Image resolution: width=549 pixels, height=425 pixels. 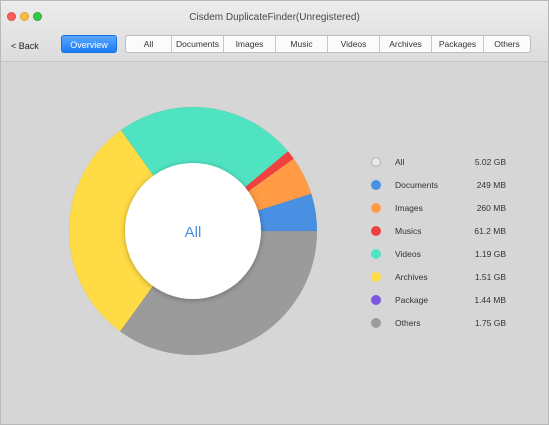 What do you see at coordinates (441, 162) in the screenshot?
I see `legend-row-all: All 5.02 GB` at bounding box center [441, 162].